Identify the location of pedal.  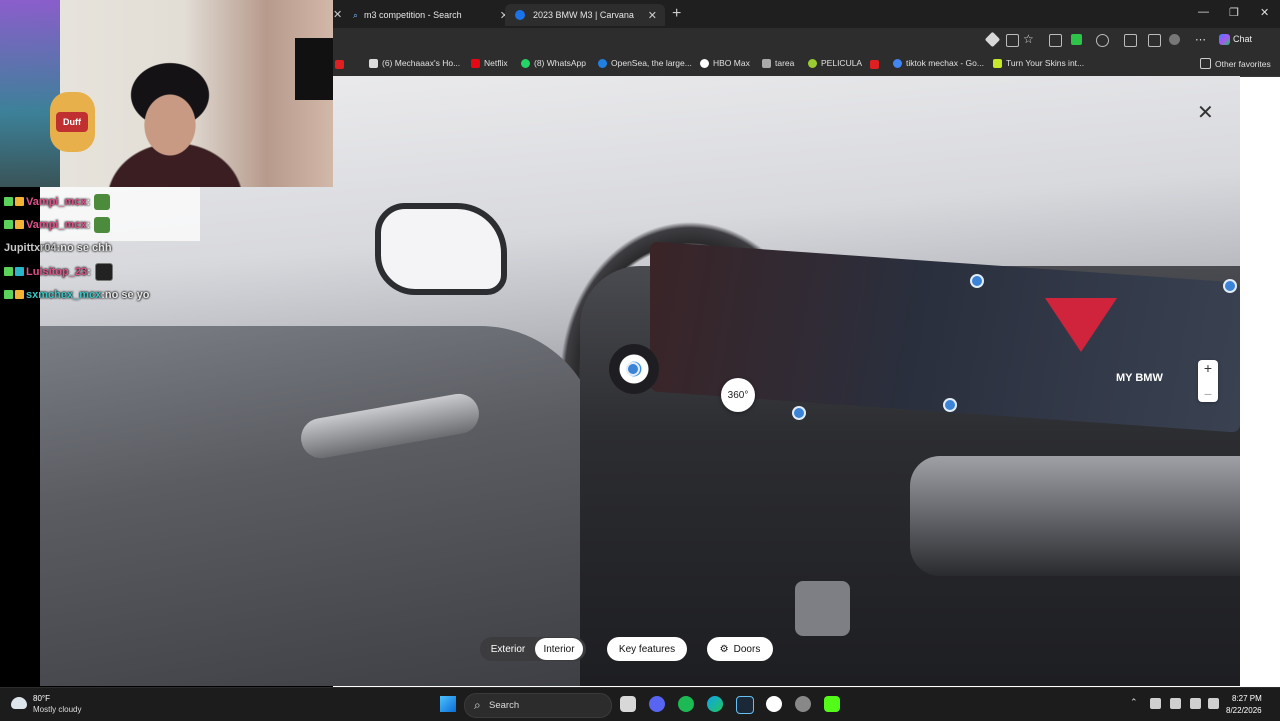
(822, 608).